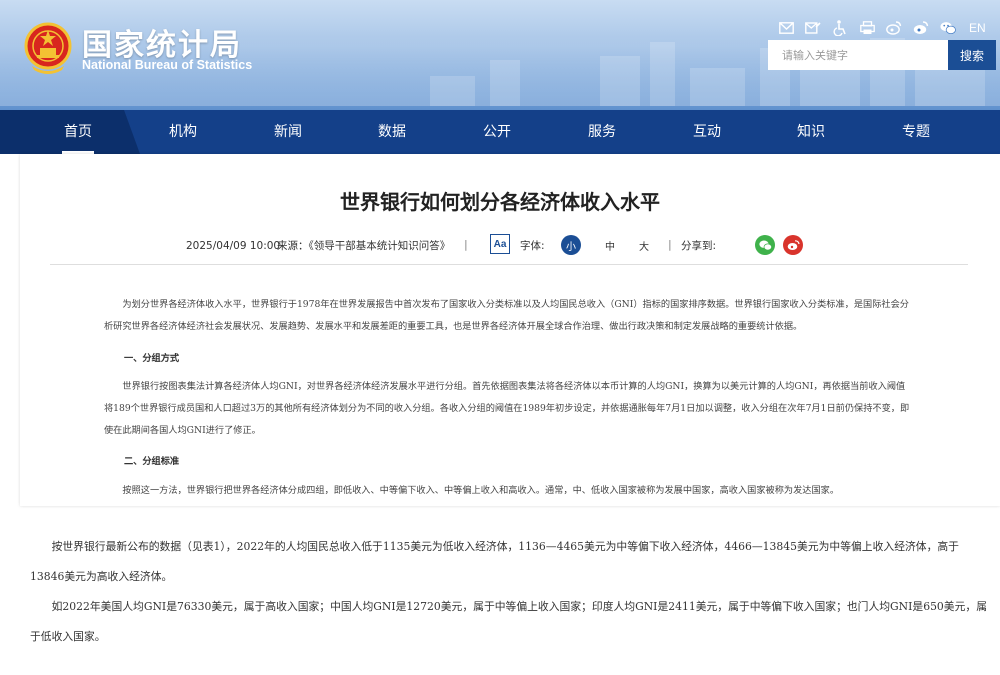 The width and height of the screenshot is (1000, 675). I want to click on accessibility-icon, so click(840, 28).